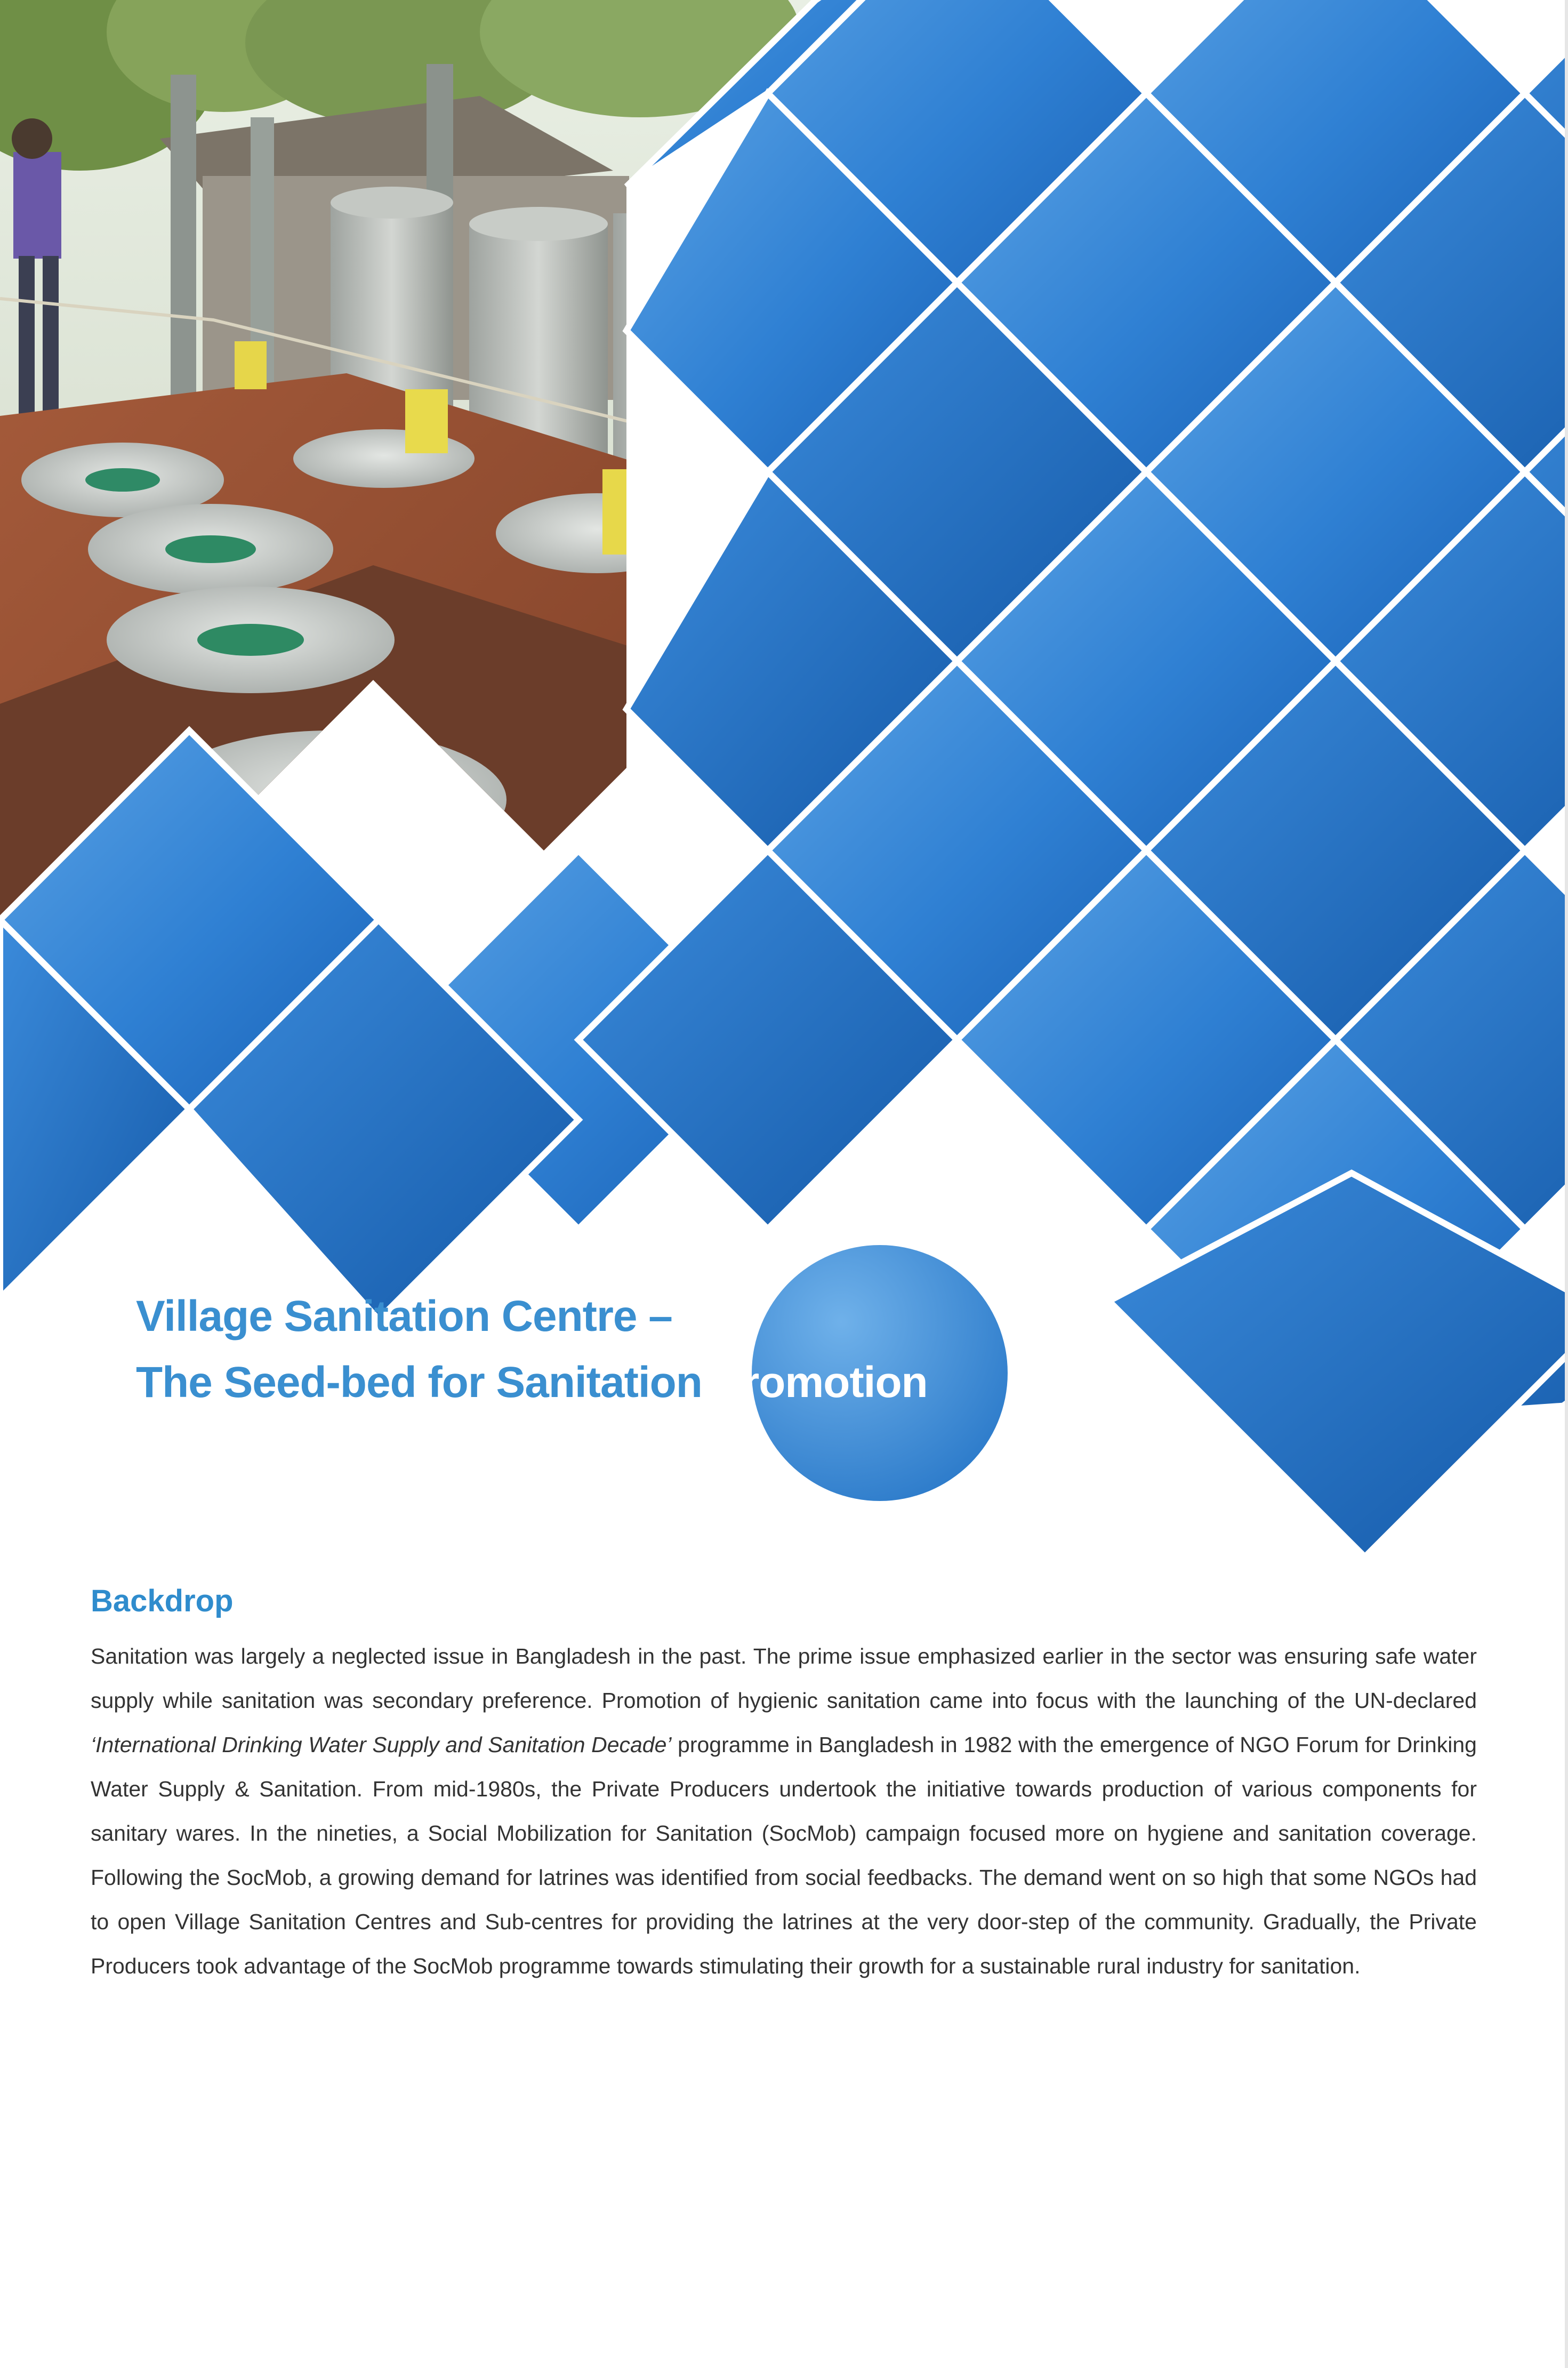 The image size is (1568, 2368). What do you see at coordinates (820, 1383) in the screenshot?
I see `title-line-2-highlight-text: Promotion` at bounding box center [820, 1383].